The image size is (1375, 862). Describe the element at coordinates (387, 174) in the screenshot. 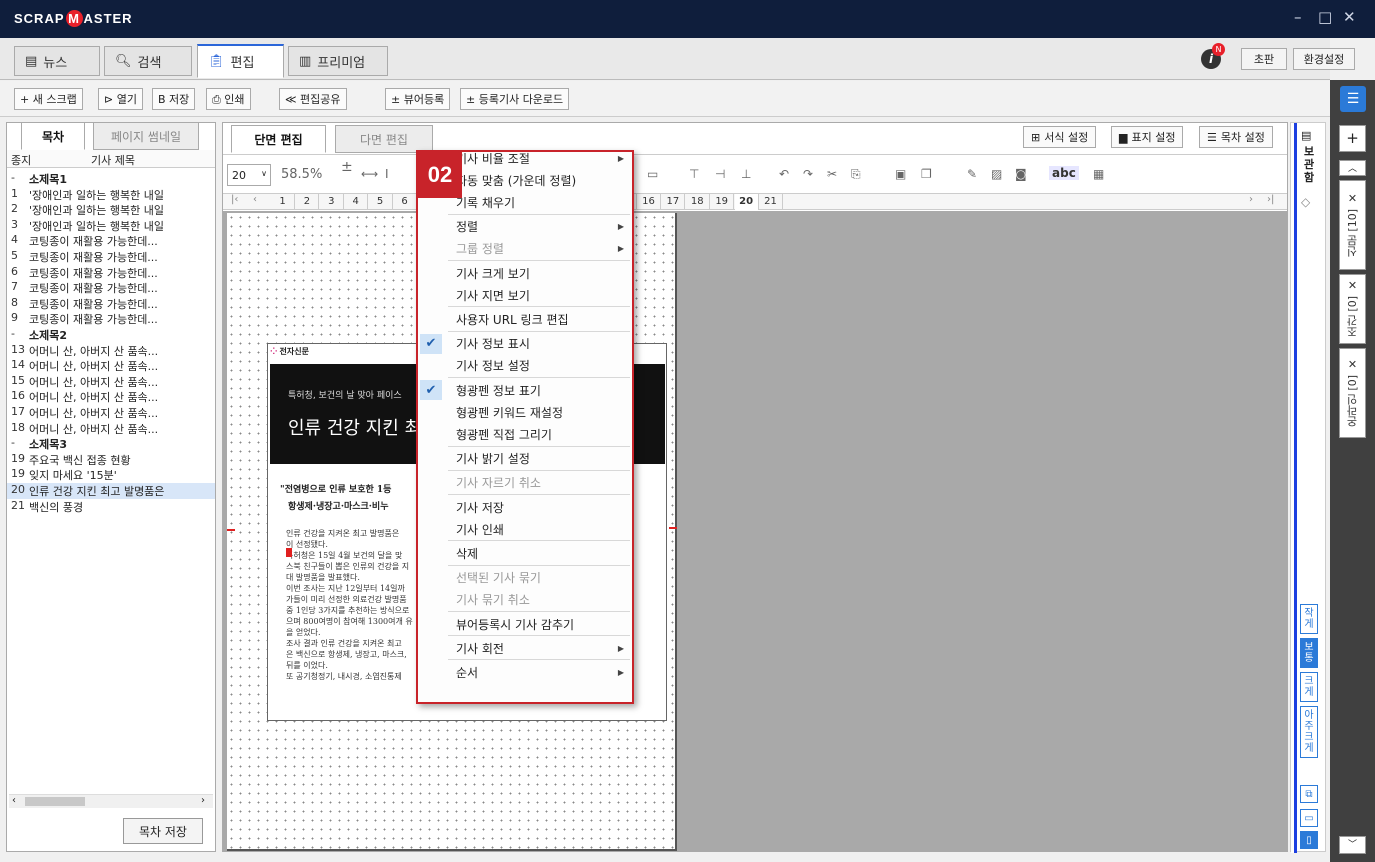

I see `fit-height-icon: Ⅰ` at that location.